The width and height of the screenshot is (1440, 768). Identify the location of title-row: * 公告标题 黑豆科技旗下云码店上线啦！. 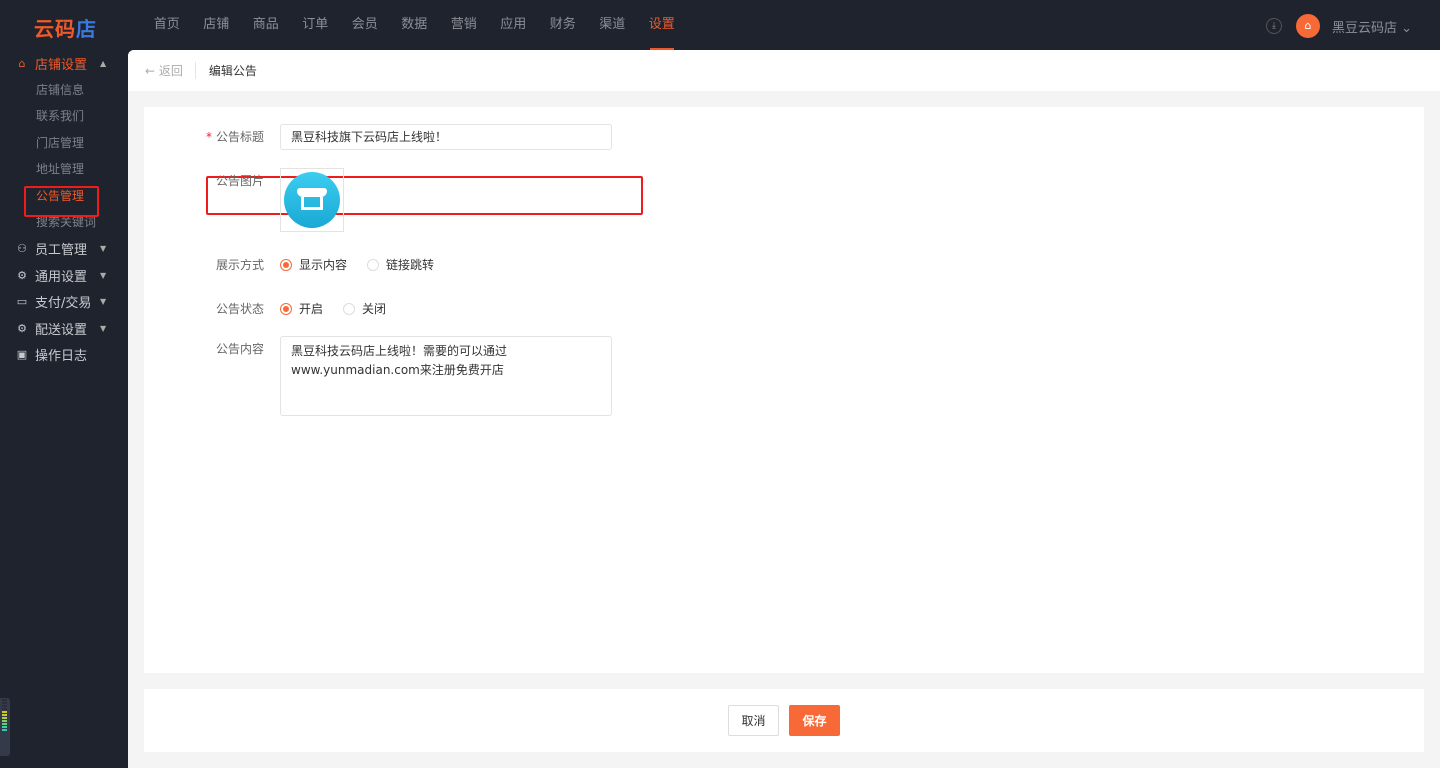
(378, 137).